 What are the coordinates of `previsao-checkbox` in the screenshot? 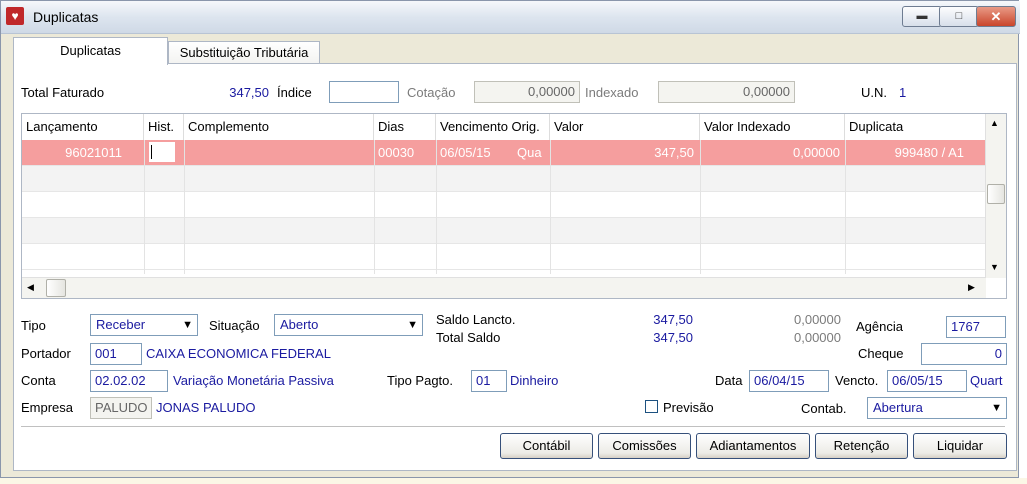 It's located at (651, 406).